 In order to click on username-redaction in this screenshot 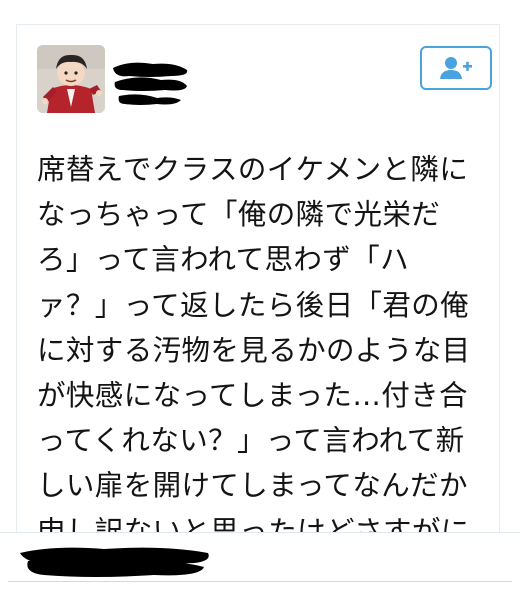, I will do `click(150, 84)`.